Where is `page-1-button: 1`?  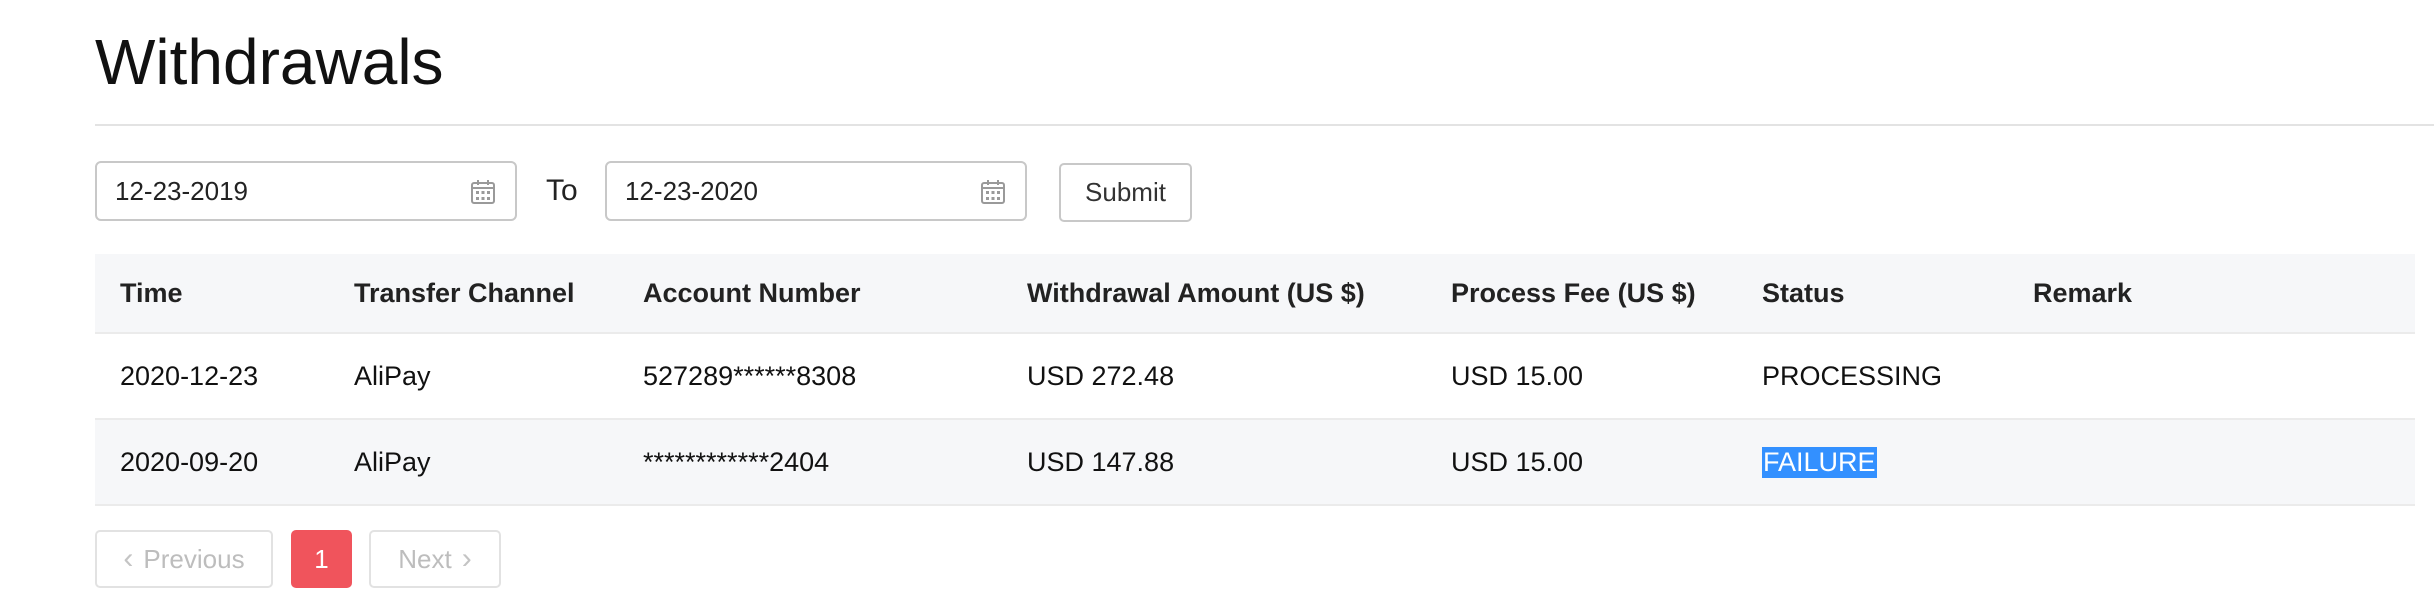 page-1-button: 1 is located at coordinates (321, 559).